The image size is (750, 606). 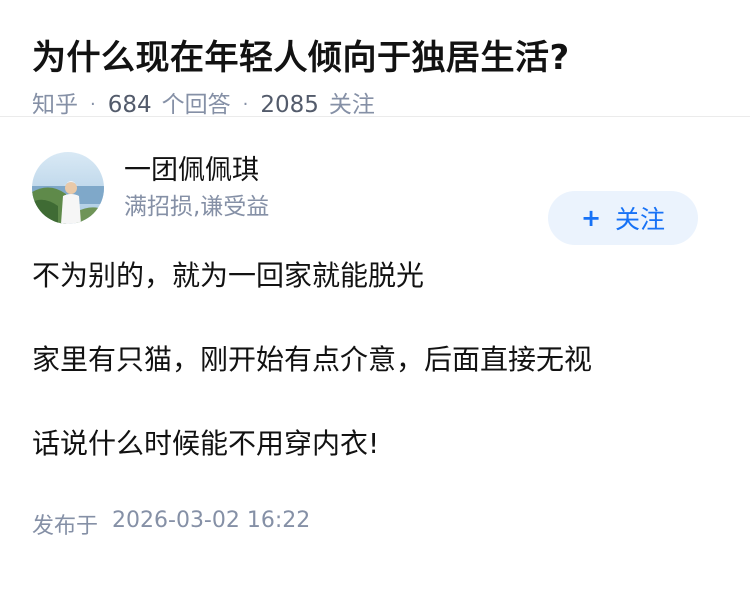 What do you see at coordinates (196, 171) in the screenshot?
I see `author-name: 一团佩佩琪` at bounding box center [196, 171].